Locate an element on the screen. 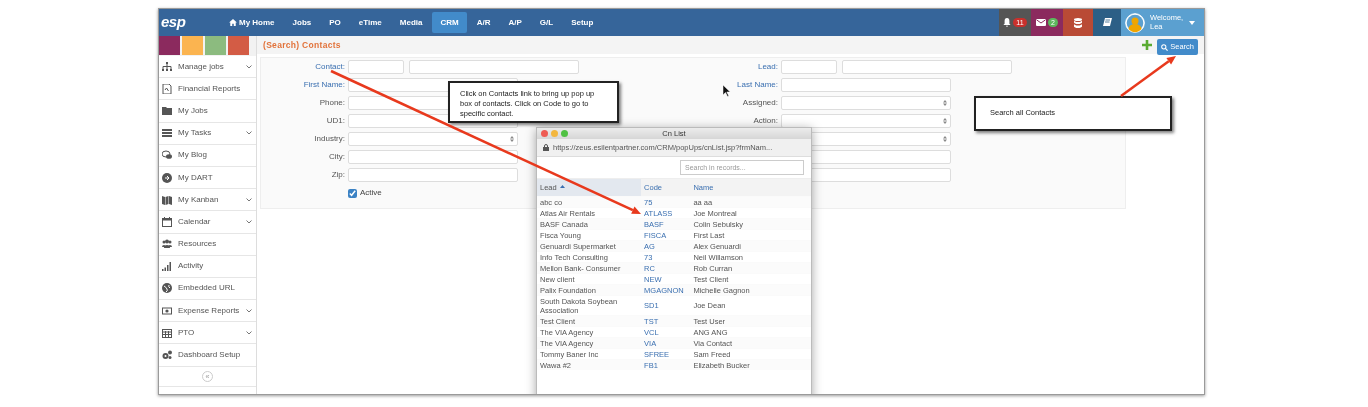 The height and width of the screenshot is (407, 1368). nav-link: Media is located at coordinates (411, 22).